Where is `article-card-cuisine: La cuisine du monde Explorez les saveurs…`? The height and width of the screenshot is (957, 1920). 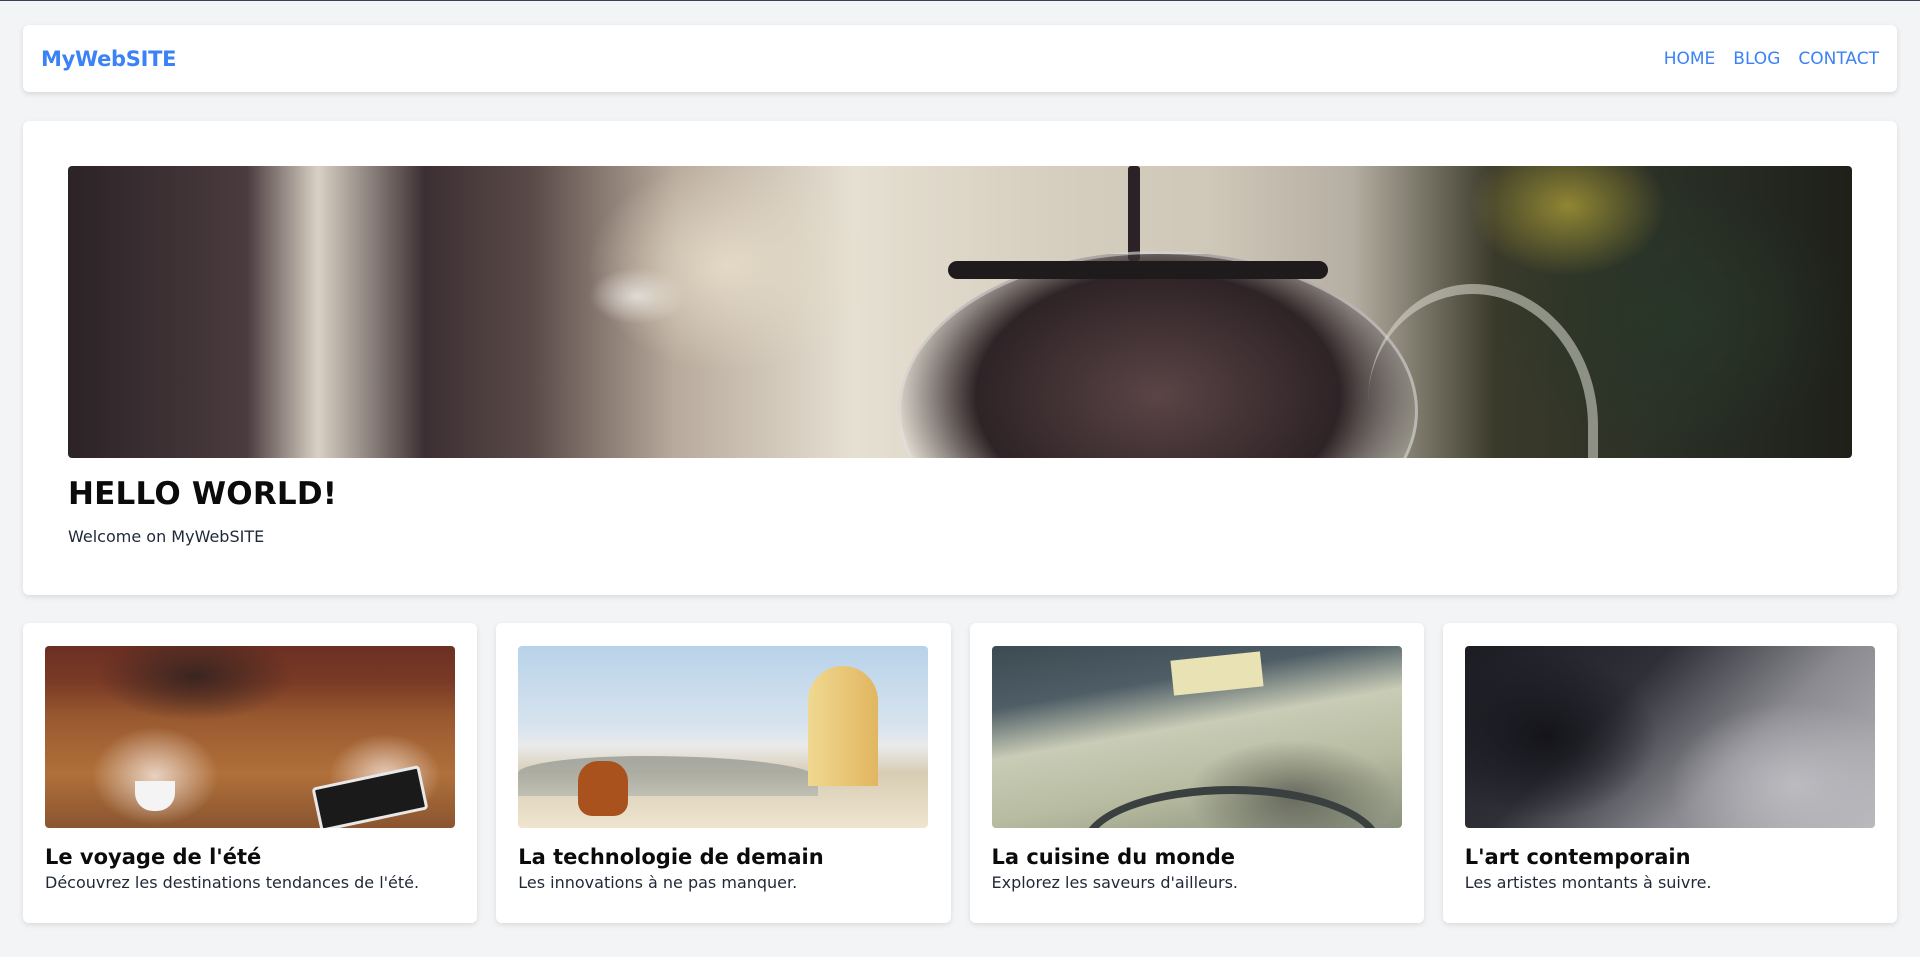
article-card-cuisine: La cuisine du monde Explorez les saveurs… is located at coordinates (1196, 773).